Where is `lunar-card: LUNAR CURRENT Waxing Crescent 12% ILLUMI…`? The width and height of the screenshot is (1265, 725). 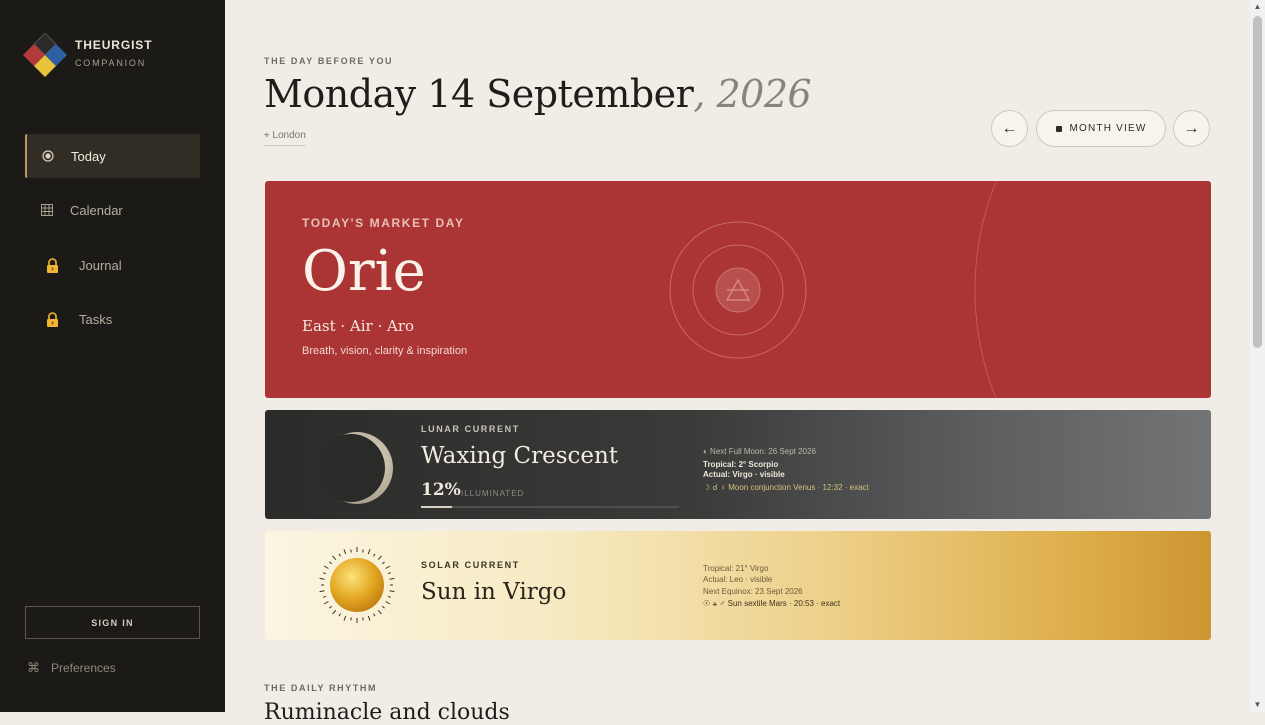 lunar-card: LUNAR CURRENT Waxing Crescent 12% ILLUMI… is located at coordinates (738, 464).